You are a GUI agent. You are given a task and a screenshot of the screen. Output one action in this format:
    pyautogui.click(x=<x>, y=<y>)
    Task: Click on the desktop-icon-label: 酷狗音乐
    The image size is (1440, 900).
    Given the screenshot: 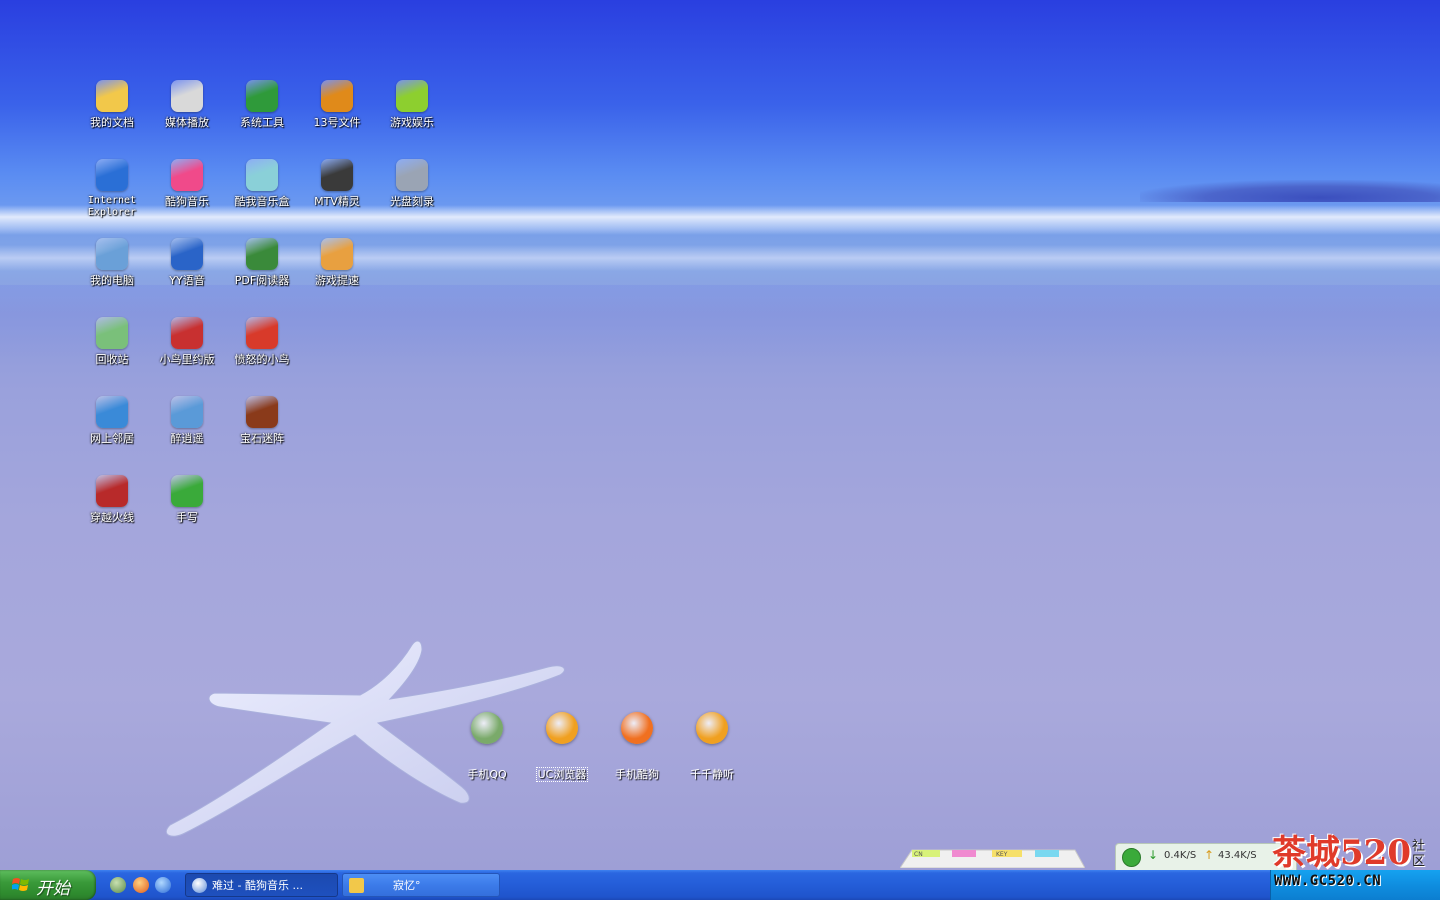 What is the action you would take?
    pyautogui.click(x=187, y=201)
    